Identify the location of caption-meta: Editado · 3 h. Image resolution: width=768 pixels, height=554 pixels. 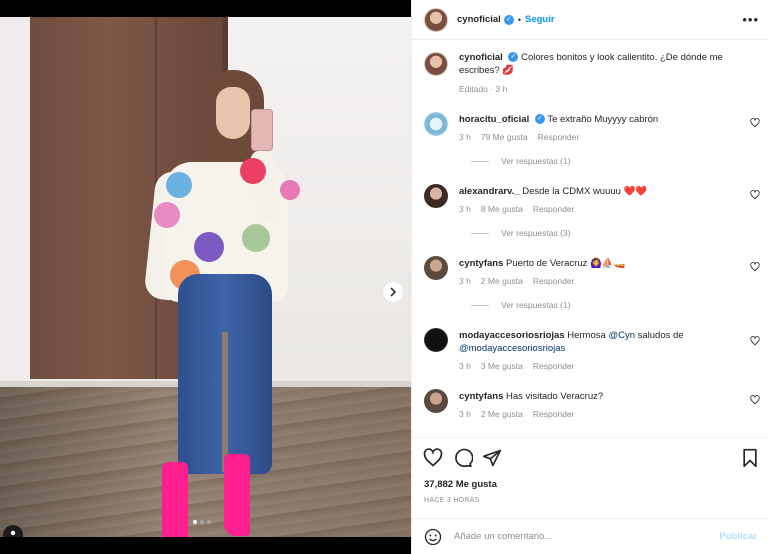
(483, 89).